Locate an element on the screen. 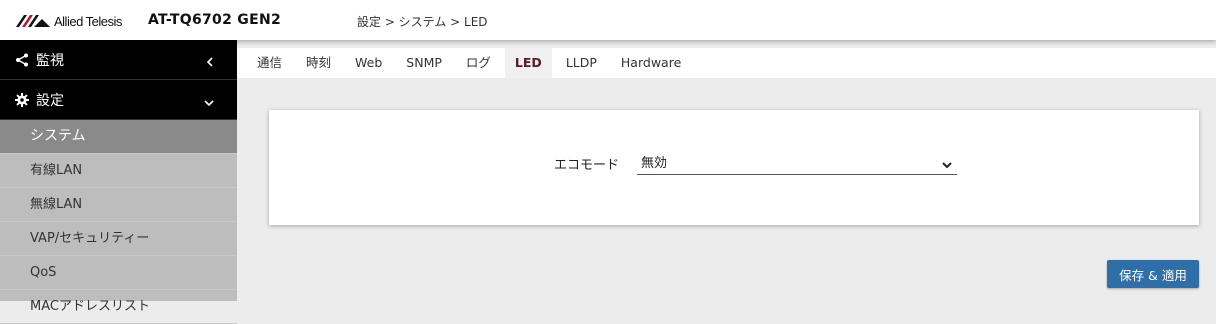 This screenshot has height=324, width=1216. tab-time: 時刻 is located at coordinates (318, 63).